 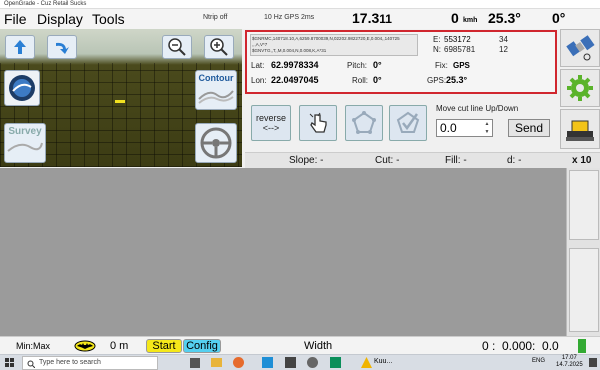 What do you see at coordinates (441, 65) in the screenshot?
I see `fix-label: Fix:` at bounding box center [441, 65].